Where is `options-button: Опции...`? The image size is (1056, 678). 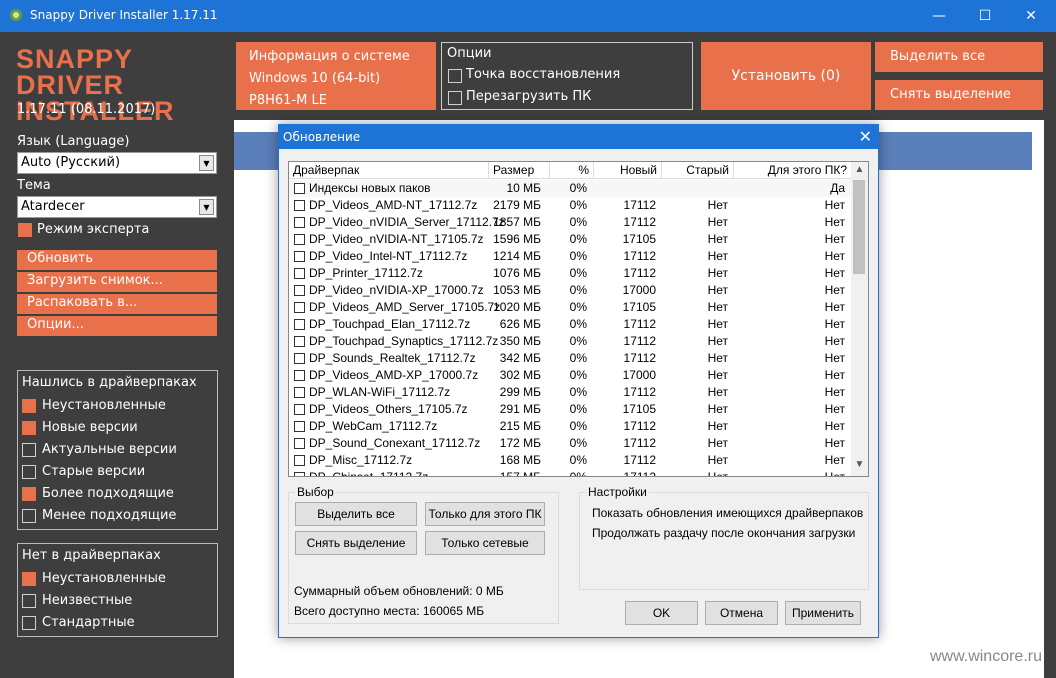
options-button: Опции... is located at coordinates (117, 326).